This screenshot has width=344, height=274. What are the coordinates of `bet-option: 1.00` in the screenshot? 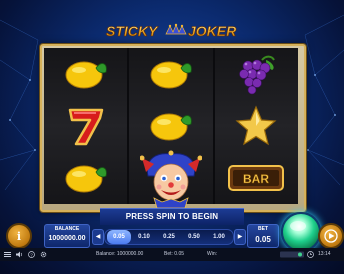 It's located at (219, 237).